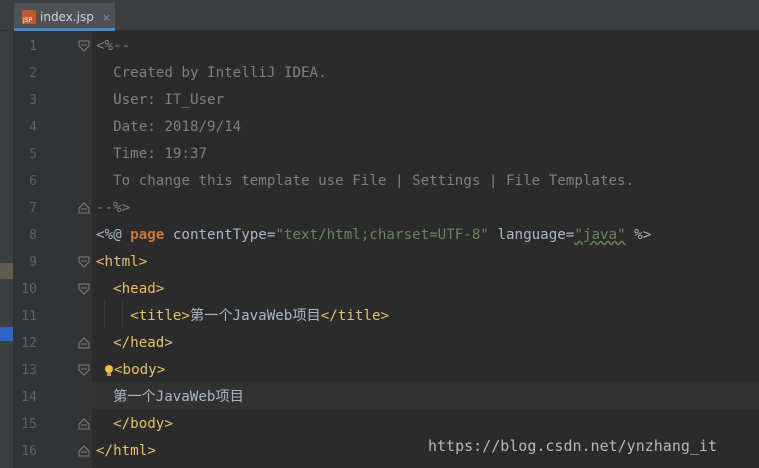 Image resolution: width=759 pixels, height=468 pixels. What do you see at coordinates (379, 424) in the screenshot?
I see `code-line-15: 15 </body>` at bounding box center [379, 424].